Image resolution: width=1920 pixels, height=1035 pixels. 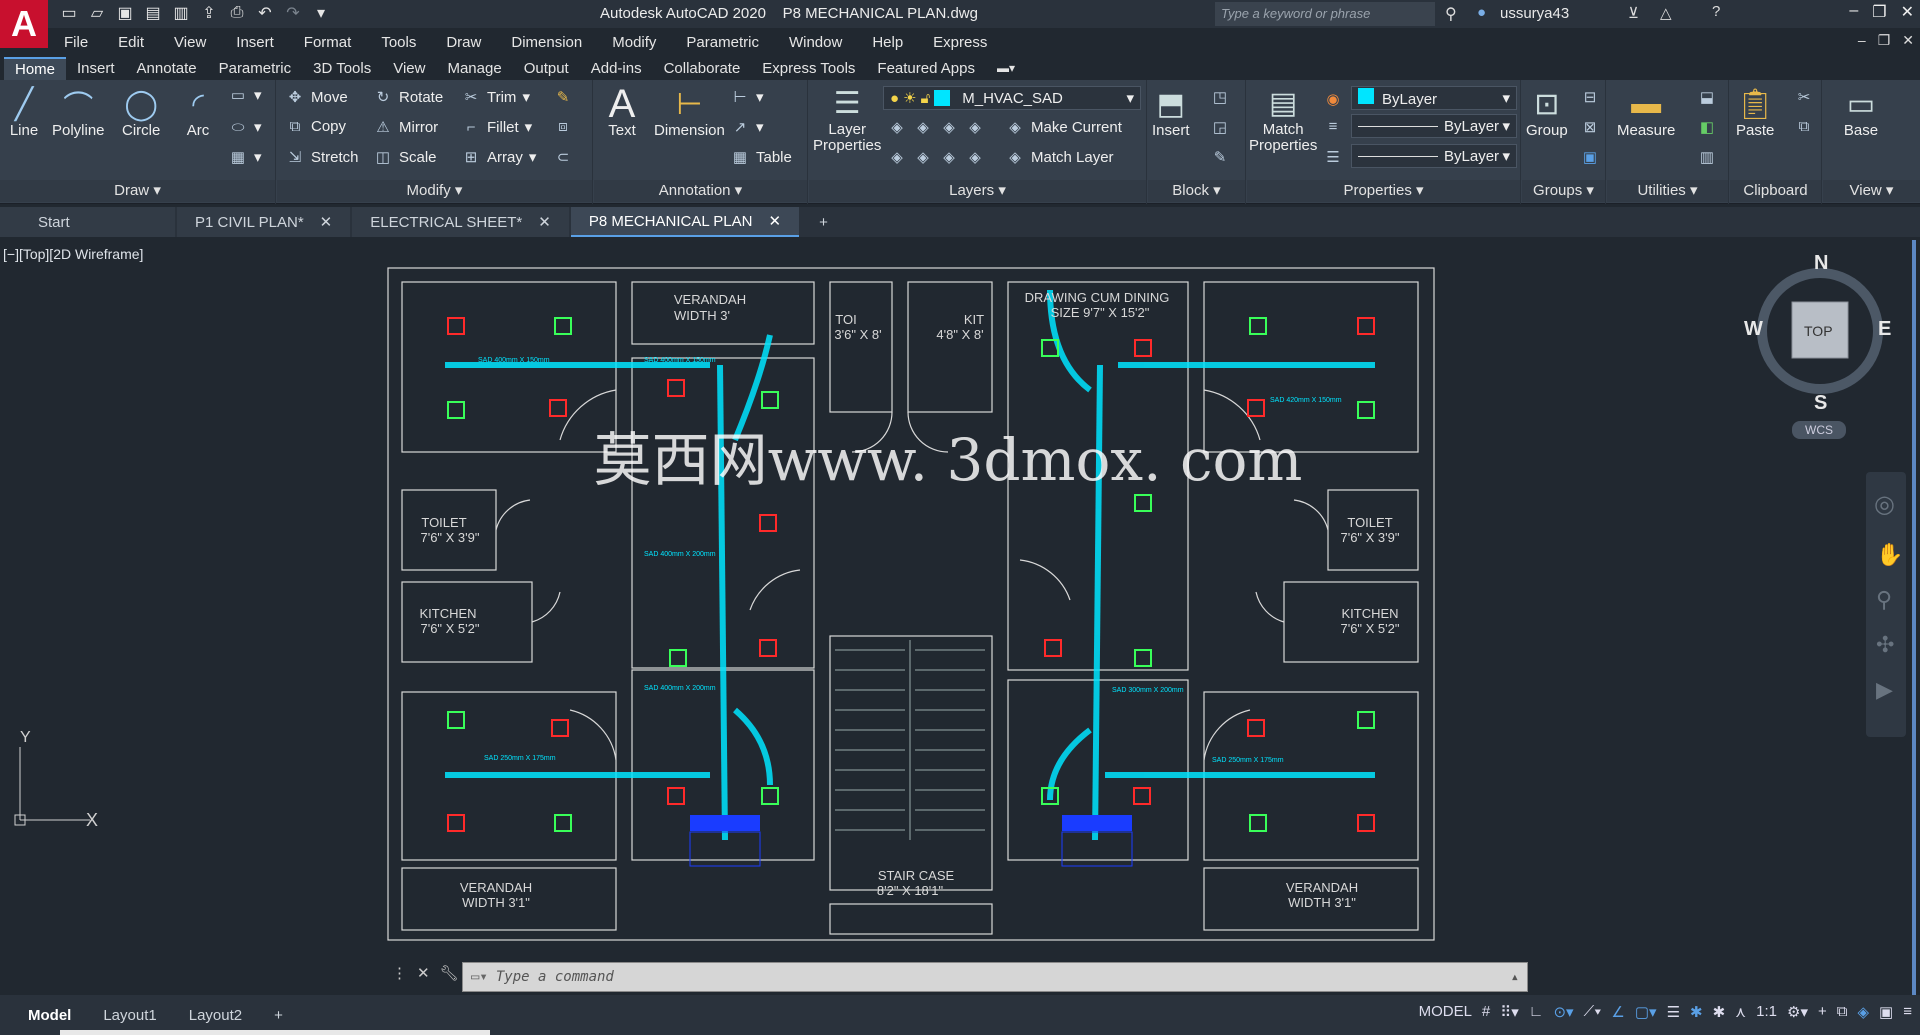 What do you see at coordinates (198, 113) in the screenshot?
I see `arc-tool: ◜ Arc` at bounding box center [198, 113].